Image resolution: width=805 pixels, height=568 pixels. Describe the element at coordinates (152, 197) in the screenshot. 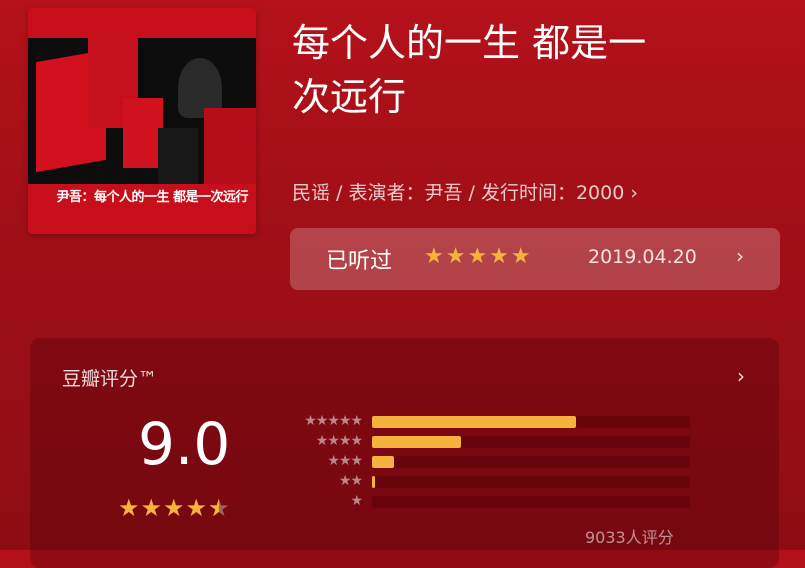

I see `cover-caption: 尹吾：每个人的一生 都是一次远行` at that location.